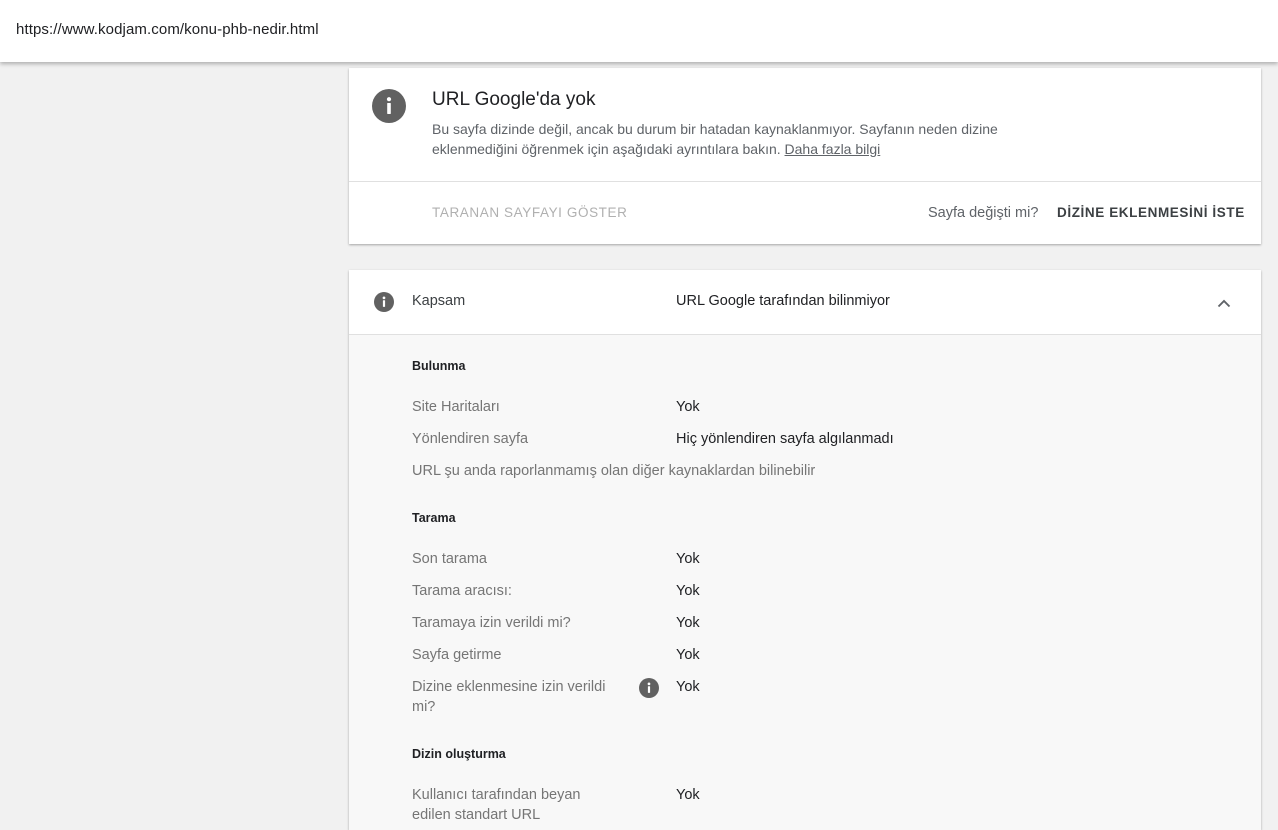 The width and height of the screenshot is (1278, 830). Describe the element at coordinates (785, 439) in the screenshot. I see `referring-page-value: Hiç yönlendiren sayfa algılanmadı` at that location.